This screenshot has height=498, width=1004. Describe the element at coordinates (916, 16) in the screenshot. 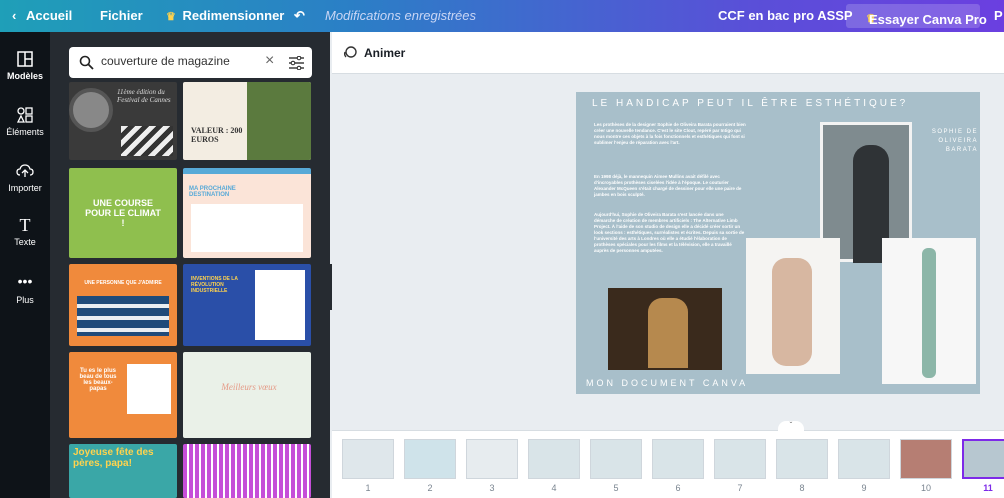

I see `try-pro-button: ♛ Essayer Canva Pro` at that location.